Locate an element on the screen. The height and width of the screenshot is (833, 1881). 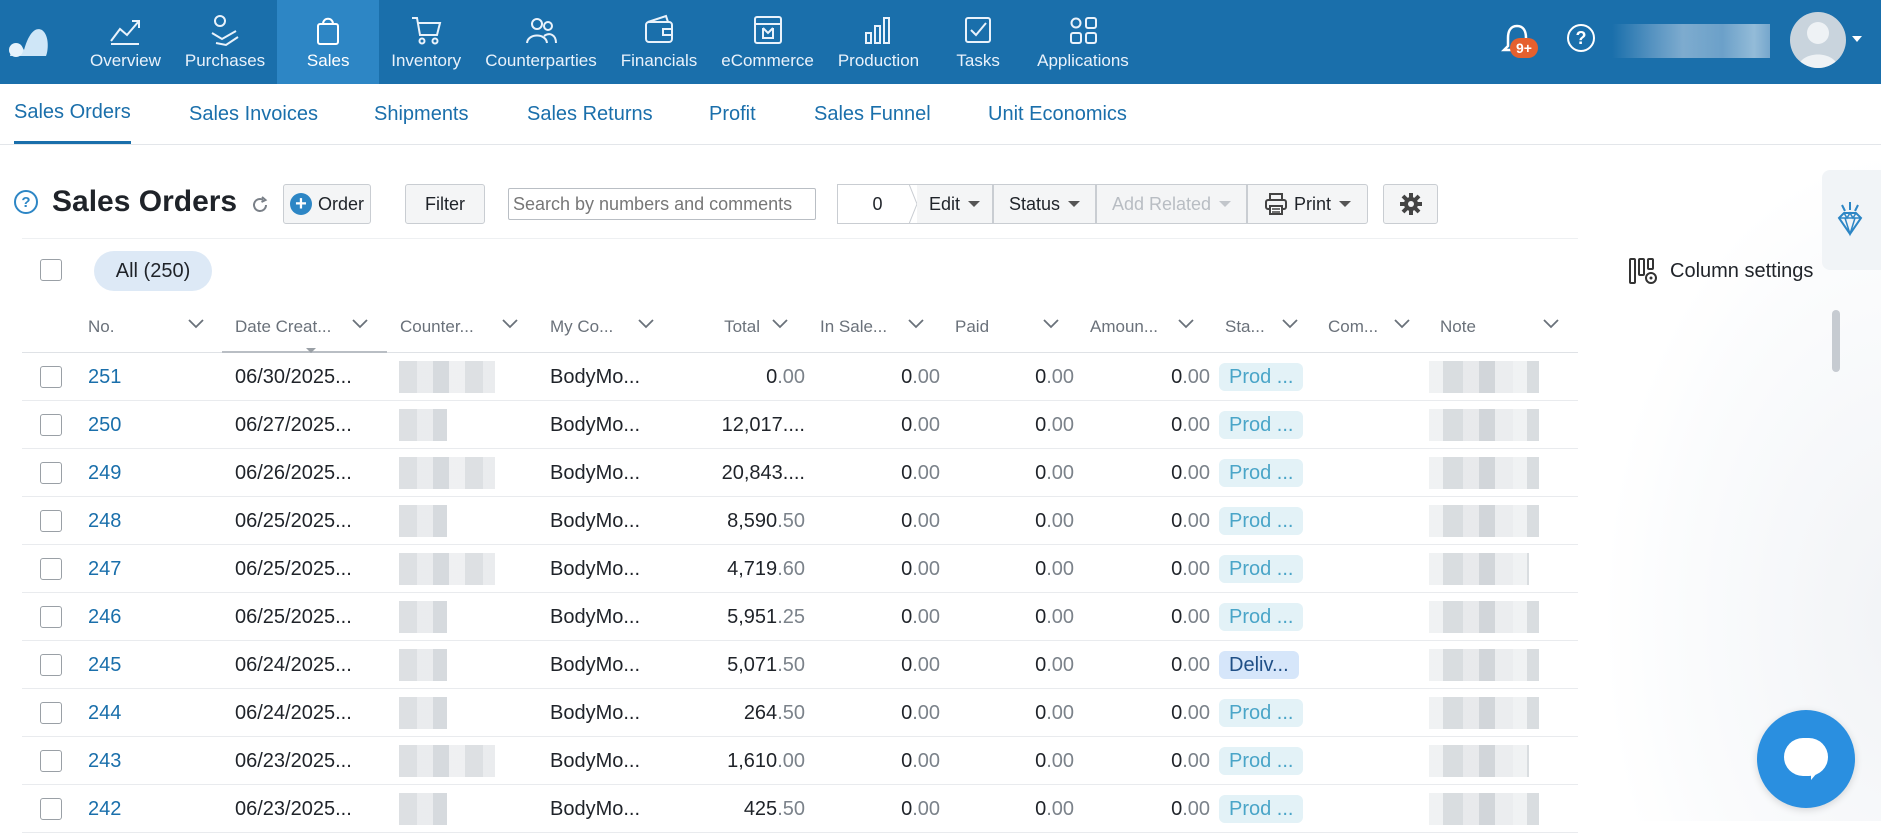
select-all-checkbox is located at coordinates (51, 270).